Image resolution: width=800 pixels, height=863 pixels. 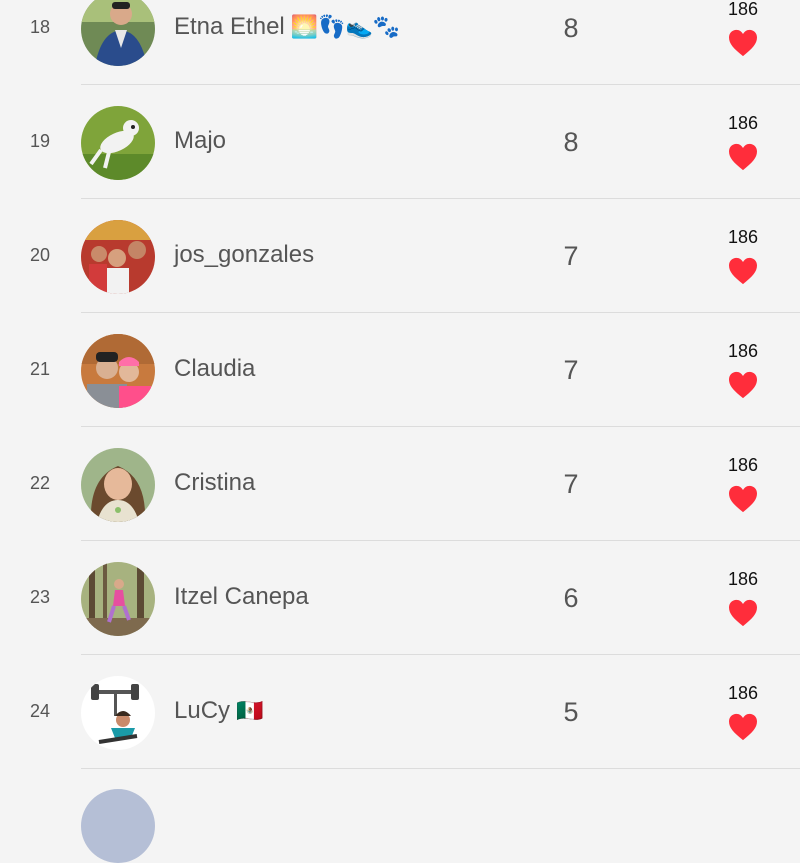 I want to click on player-name-text: Claudia, so click(x=215, y=368).